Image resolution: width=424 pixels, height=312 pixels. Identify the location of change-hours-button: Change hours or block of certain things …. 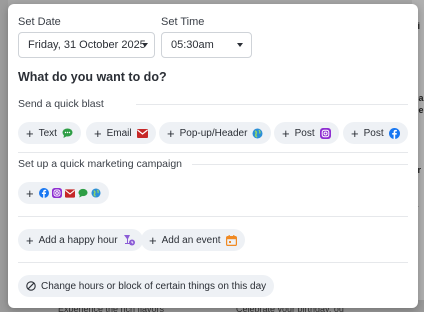
(146, 286).